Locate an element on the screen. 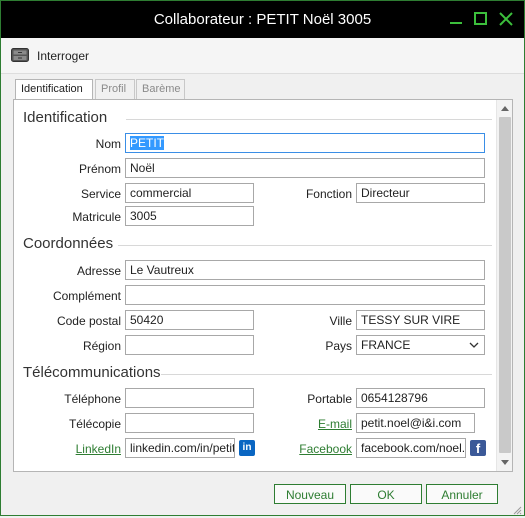 This screenshot has width=525, height=518. portable-label: Portable is located at coordinates (329, 399).